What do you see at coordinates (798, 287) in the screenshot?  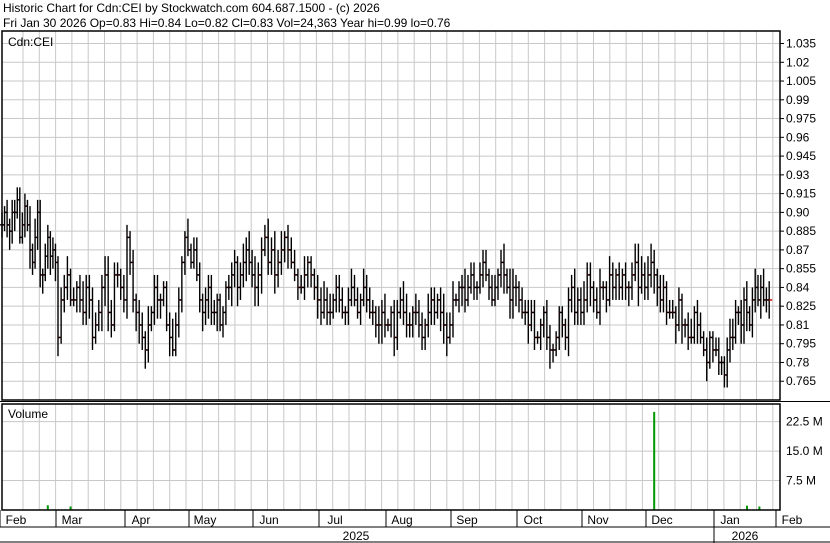 I see `price-tick-label: 0.84` at bounding box center [798, 287].